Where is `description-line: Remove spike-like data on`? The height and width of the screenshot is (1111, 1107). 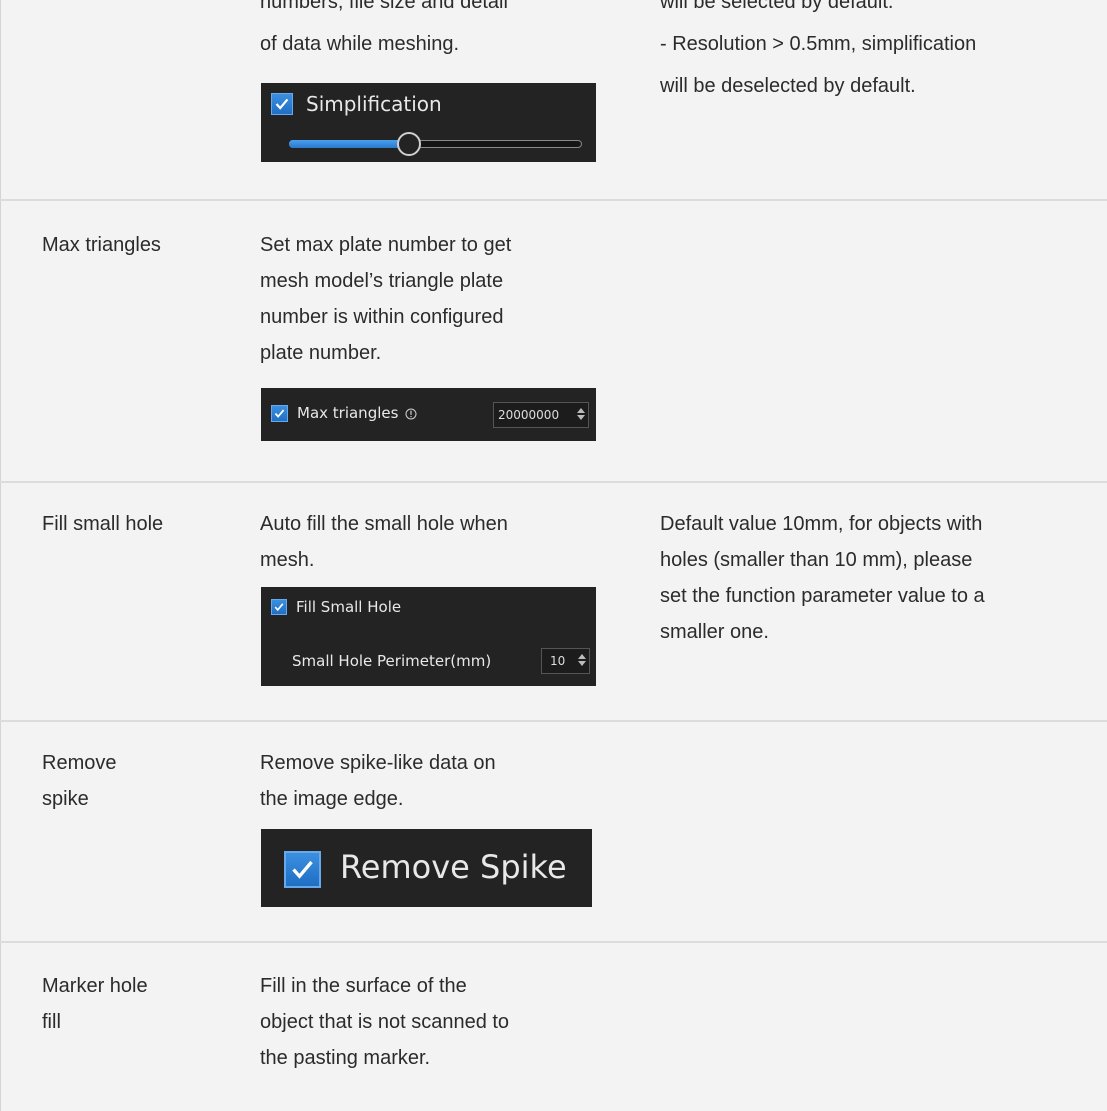 description-line: Remove spike-like data on is located at coordinates (378, 763).